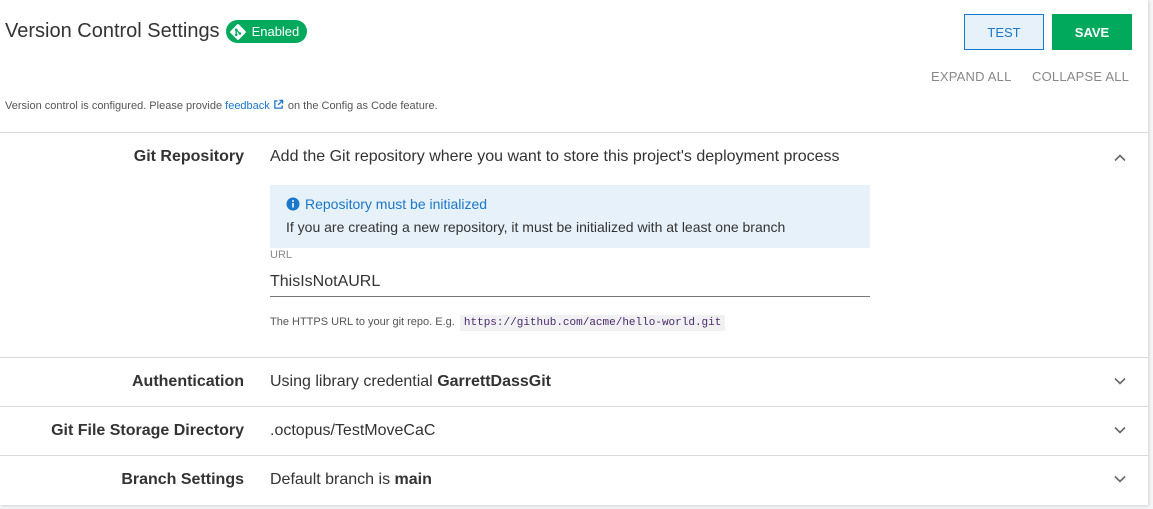  What do you see at coordinates (147, 430) in the screenshot?
I see `storage-directory-label: Git File Storage Directory` at bounding box center [147, 430].